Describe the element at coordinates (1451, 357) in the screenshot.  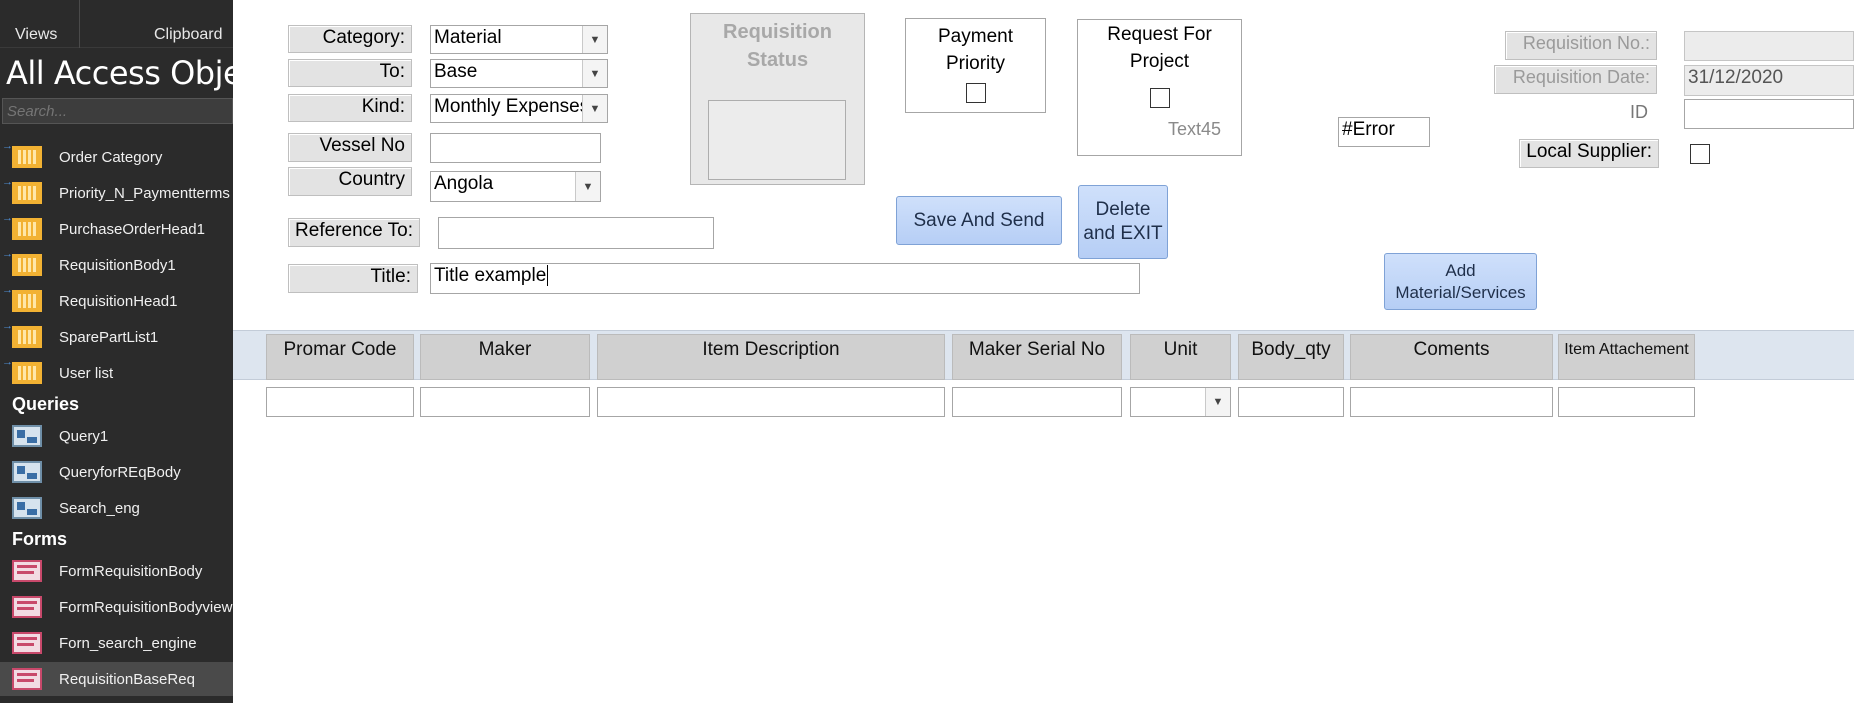
I see `column-header-coments: Coments` at that location.